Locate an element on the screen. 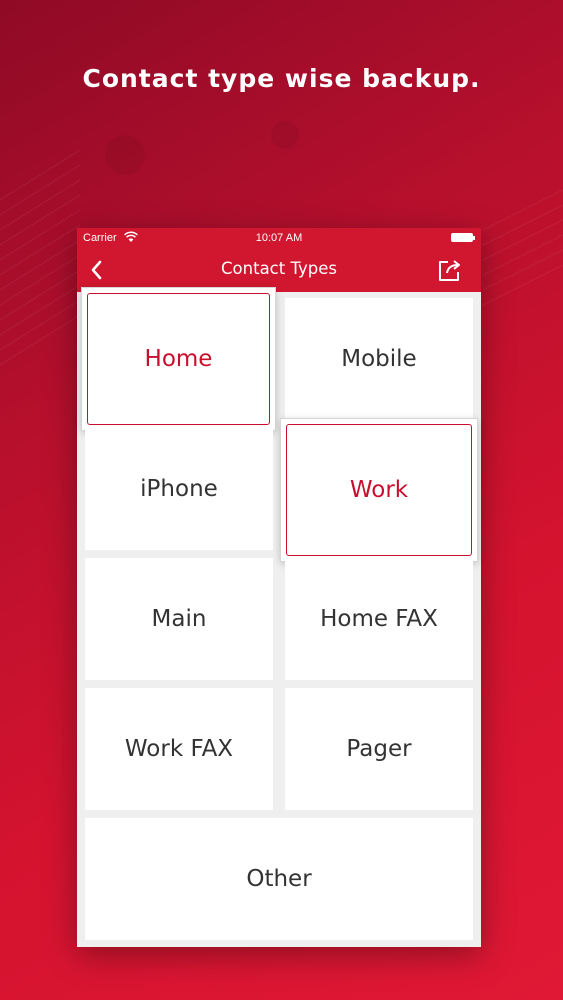  contact-type-label: Home is located at coordinates (178, 359).